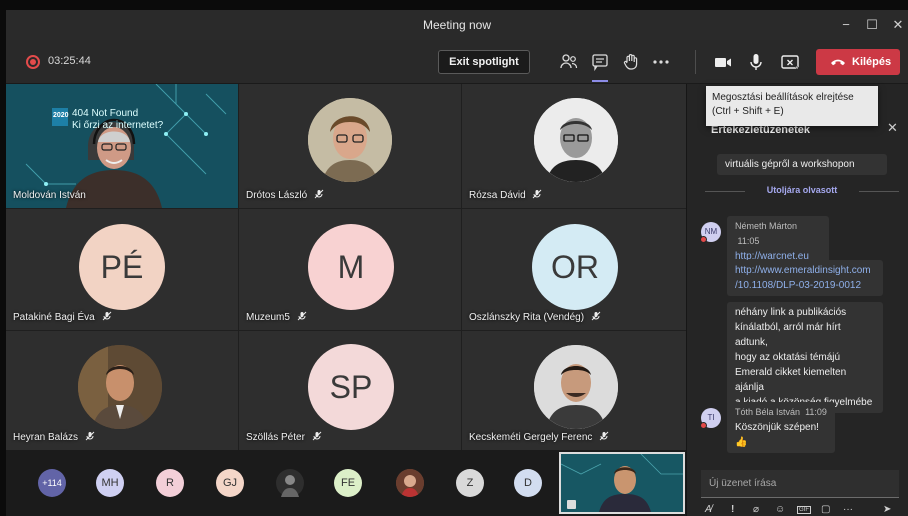  Describe the element at coordinates (268, 317) in the screenshot. I see `participant-name: Muzeum5` at that location.